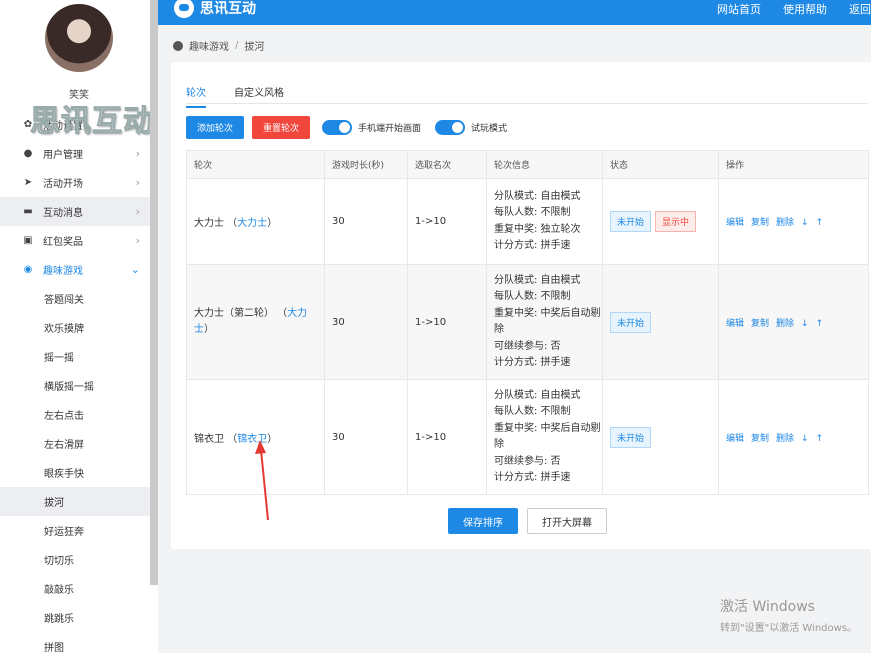  Describe the element at coordinates (805, 9) in the screenshot. I see `link-help: 使用帮助` at that location.